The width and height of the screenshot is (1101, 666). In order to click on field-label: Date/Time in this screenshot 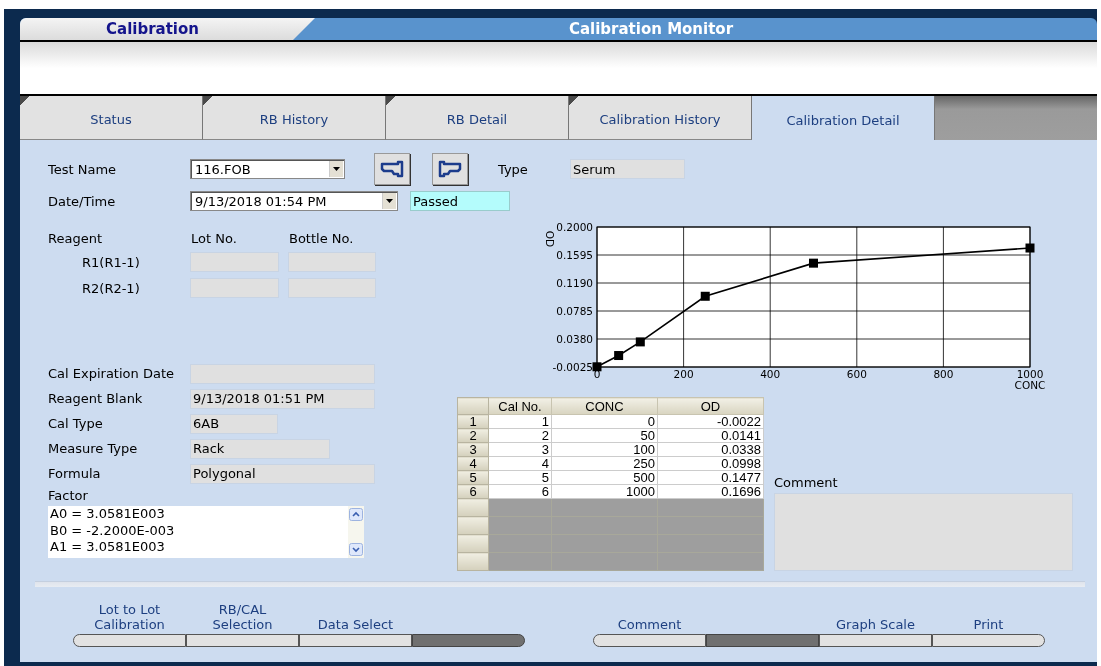, I will do `click(82, 201)`.